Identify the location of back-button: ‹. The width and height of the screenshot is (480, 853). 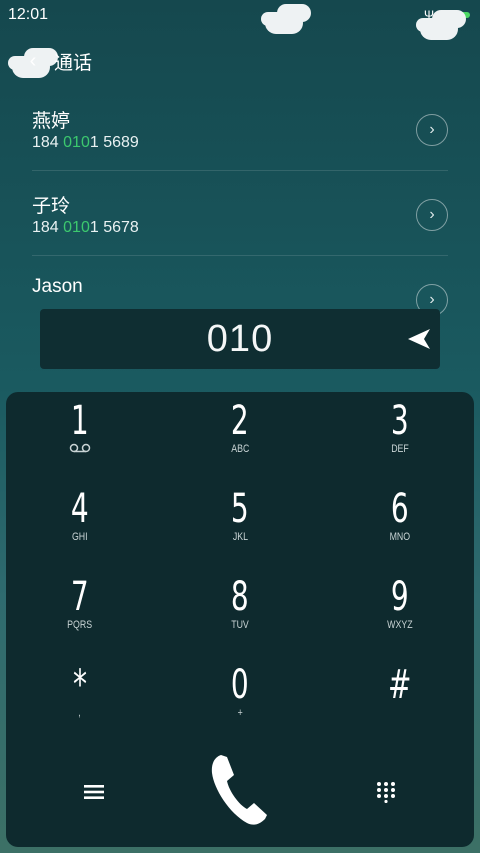
(33, 61).